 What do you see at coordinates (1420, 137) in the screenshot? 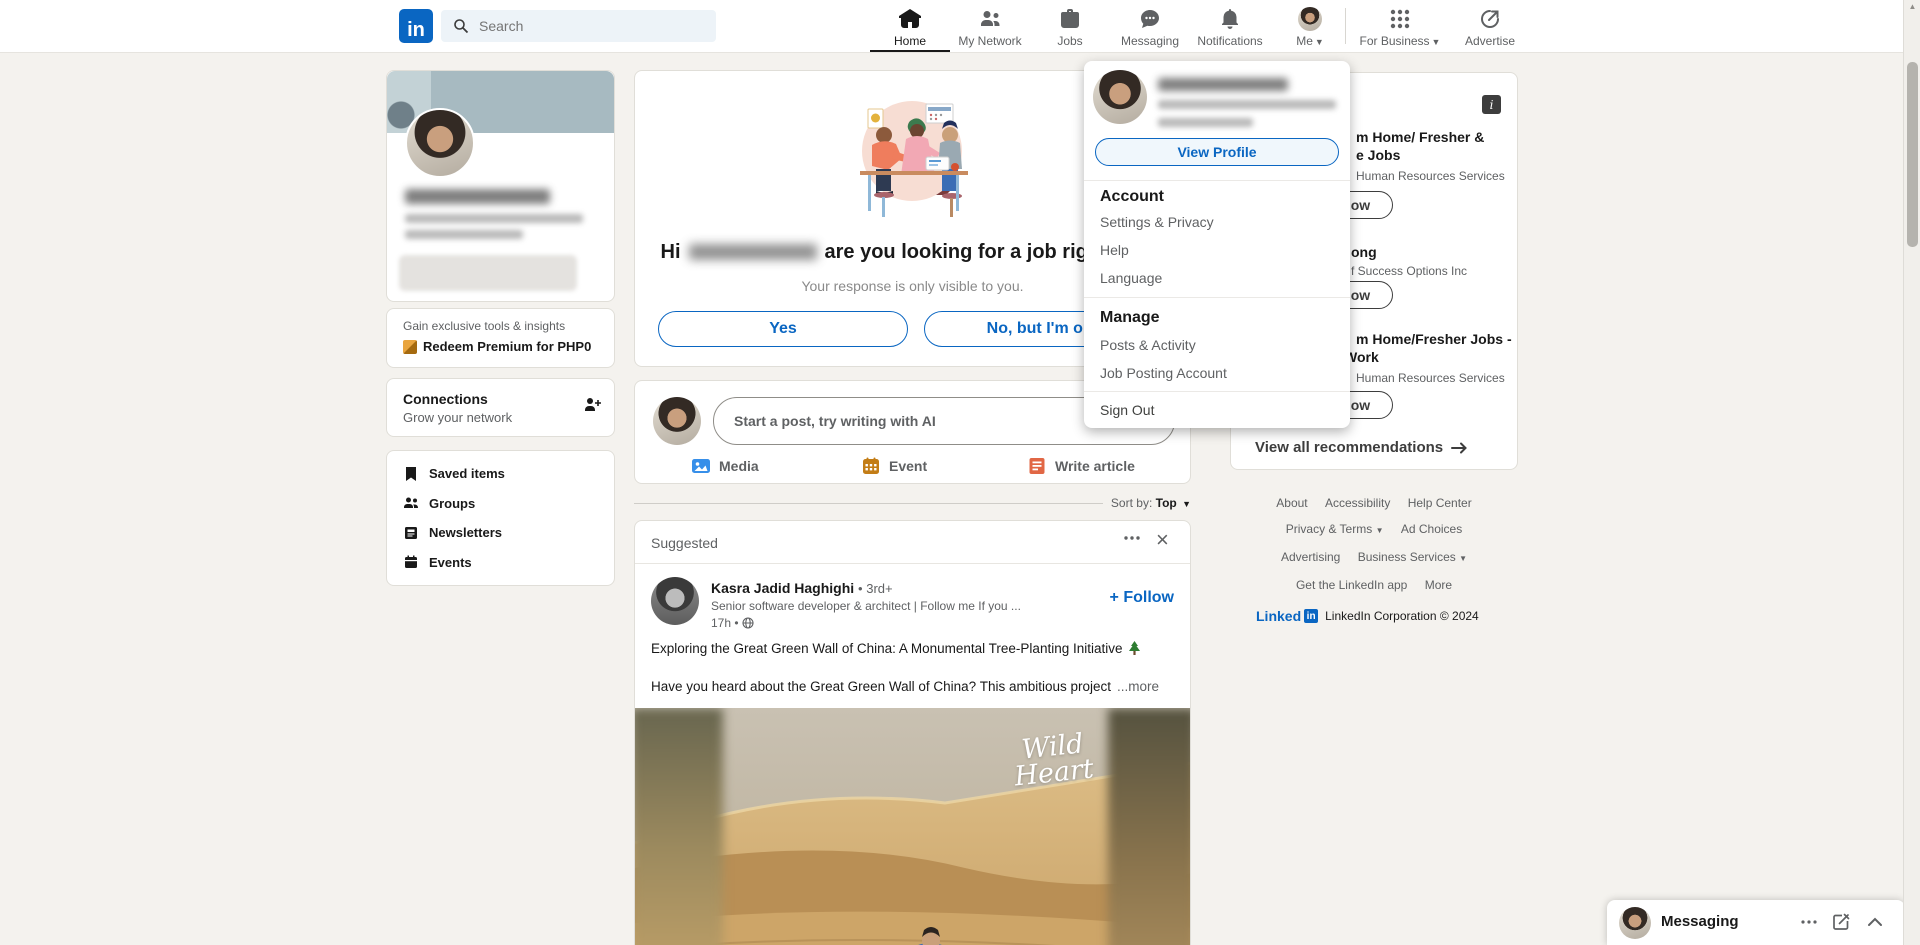
I see `job-title: m Home/ Fresher &` at bounding box center [1420, 137].